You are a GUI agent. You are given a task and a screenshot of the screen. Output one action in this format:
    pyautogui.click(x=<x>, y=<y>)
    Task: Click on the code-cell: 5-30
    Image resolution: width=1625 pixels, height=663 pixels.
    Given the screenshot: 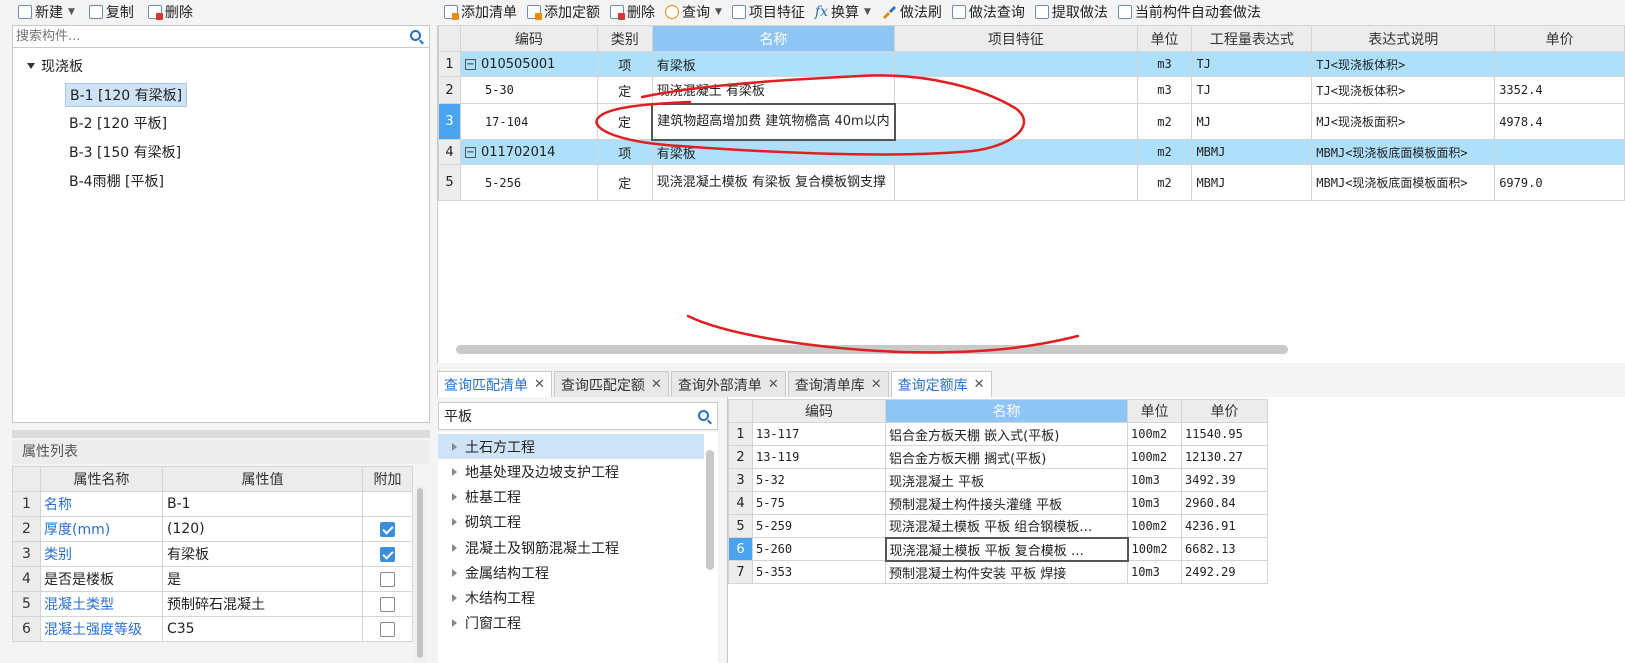 What is the action you would take?
    pyautogui.click(x=528, y=90)
    